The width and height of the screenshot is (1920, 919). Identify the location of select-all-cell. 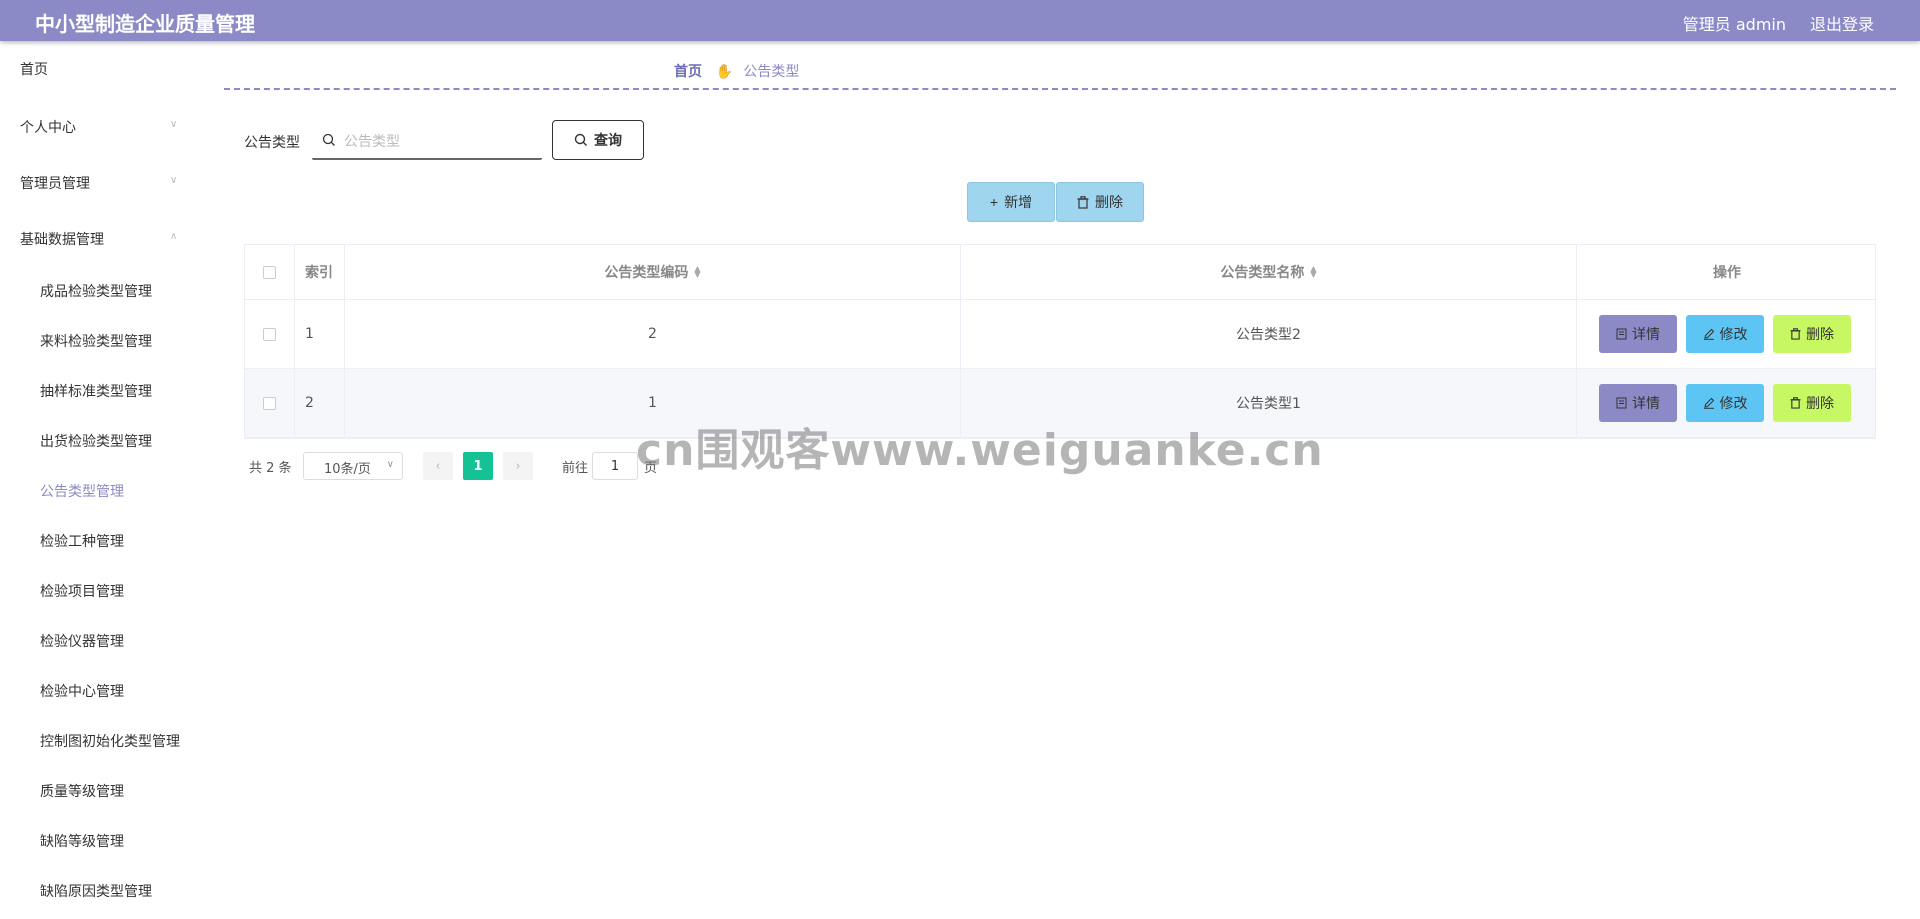
(270, 272).